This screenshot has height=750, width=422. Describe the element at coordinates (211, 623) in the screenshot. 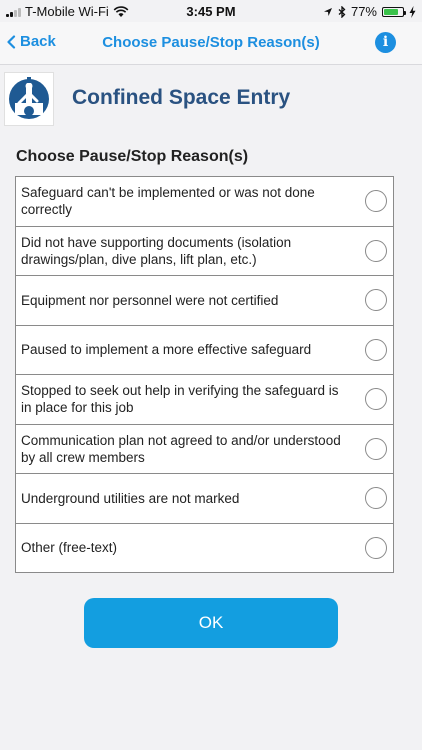

I see `ok-button: OK` at that location.